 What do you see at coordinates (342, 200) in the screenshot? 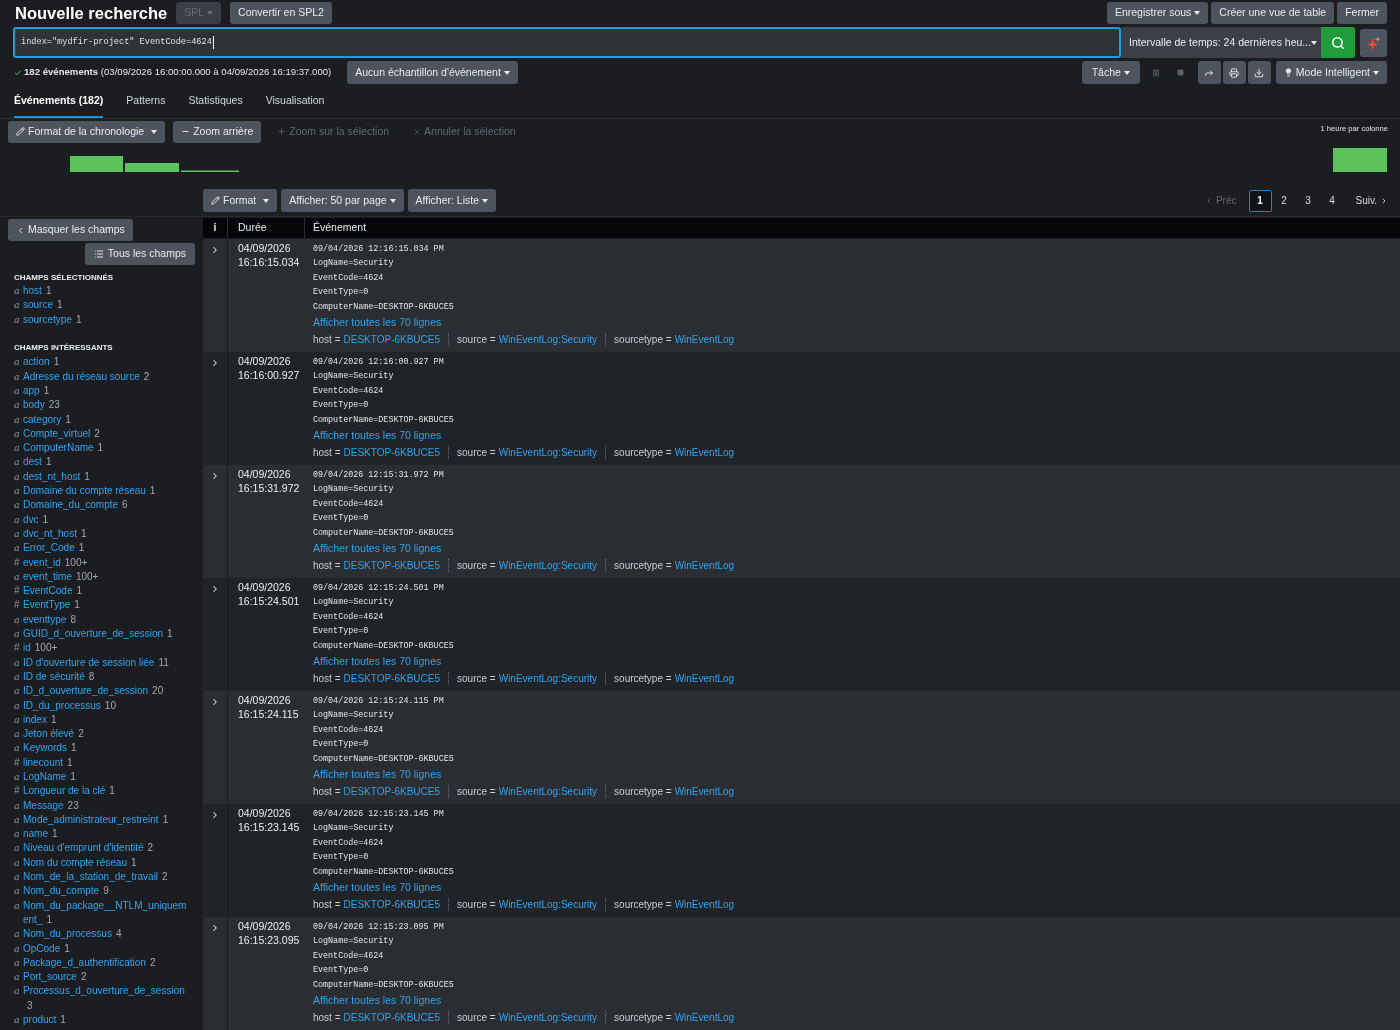
I see `page-size-dropdown: Afficher: 50 par page` at bounding box center [342, 200].